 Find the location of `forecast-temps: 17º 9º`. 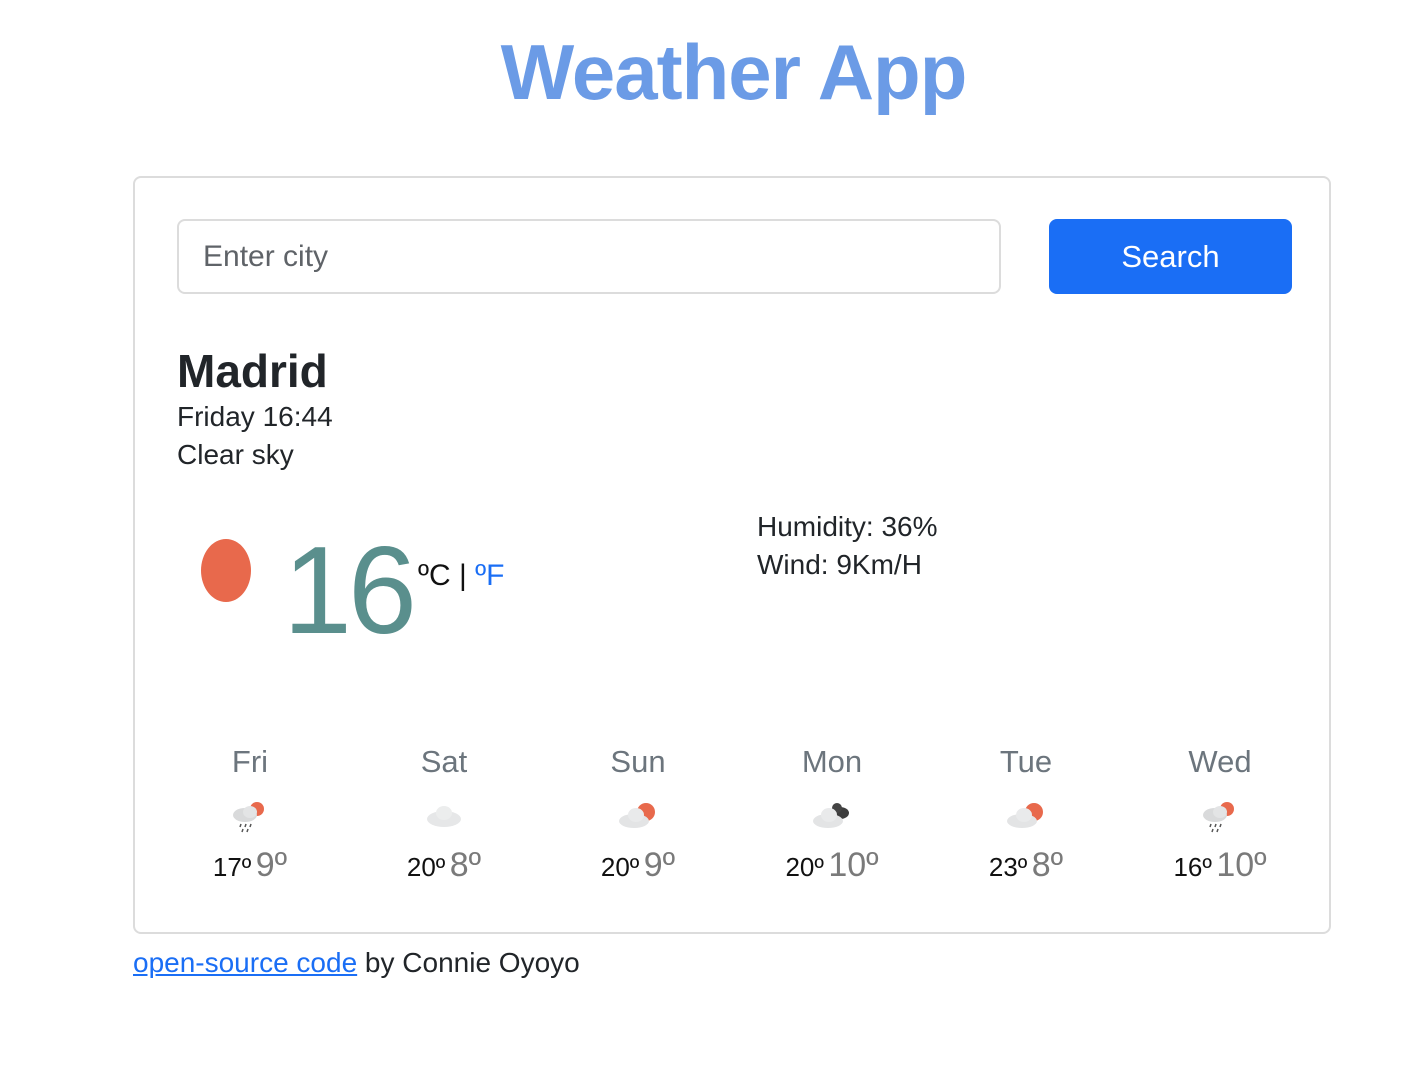

forecast-temps: 17º 9º is located at coordinates (250, 868).